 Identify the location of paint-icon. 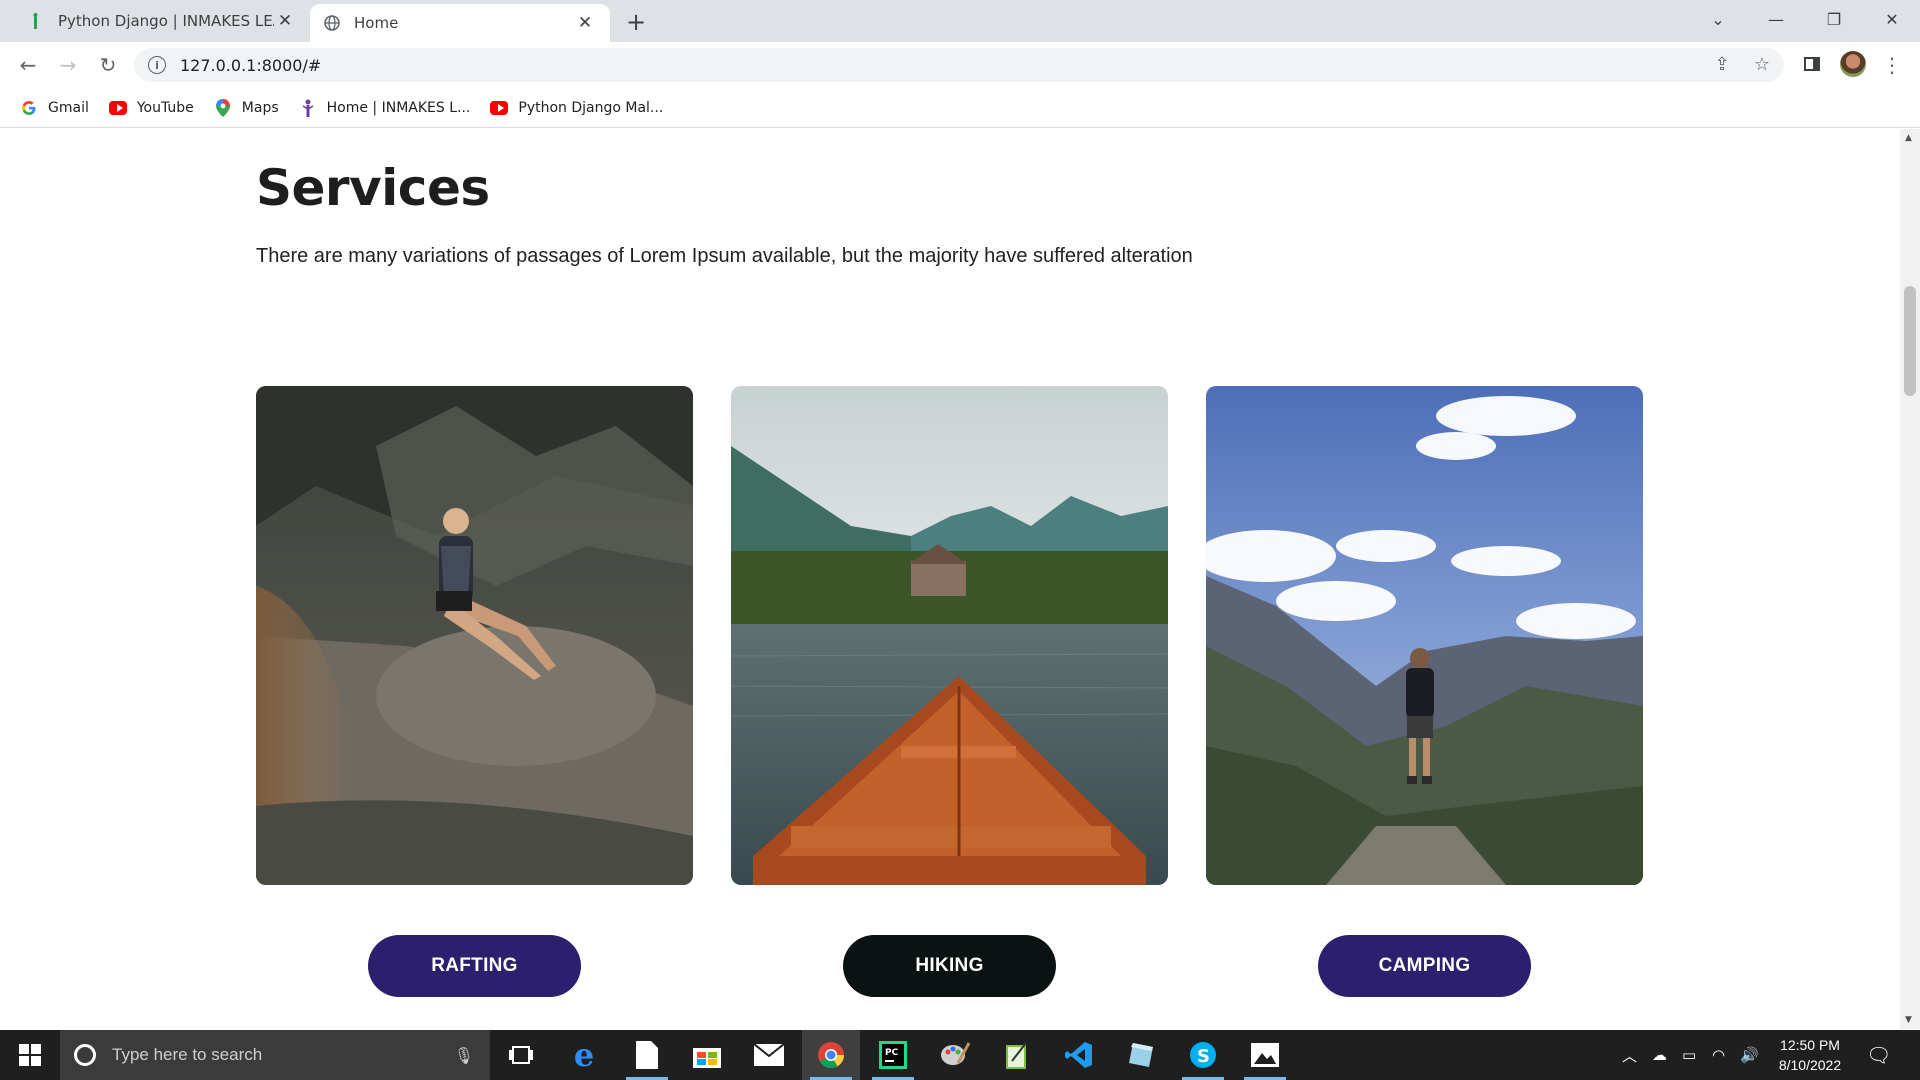
(955, 1055).